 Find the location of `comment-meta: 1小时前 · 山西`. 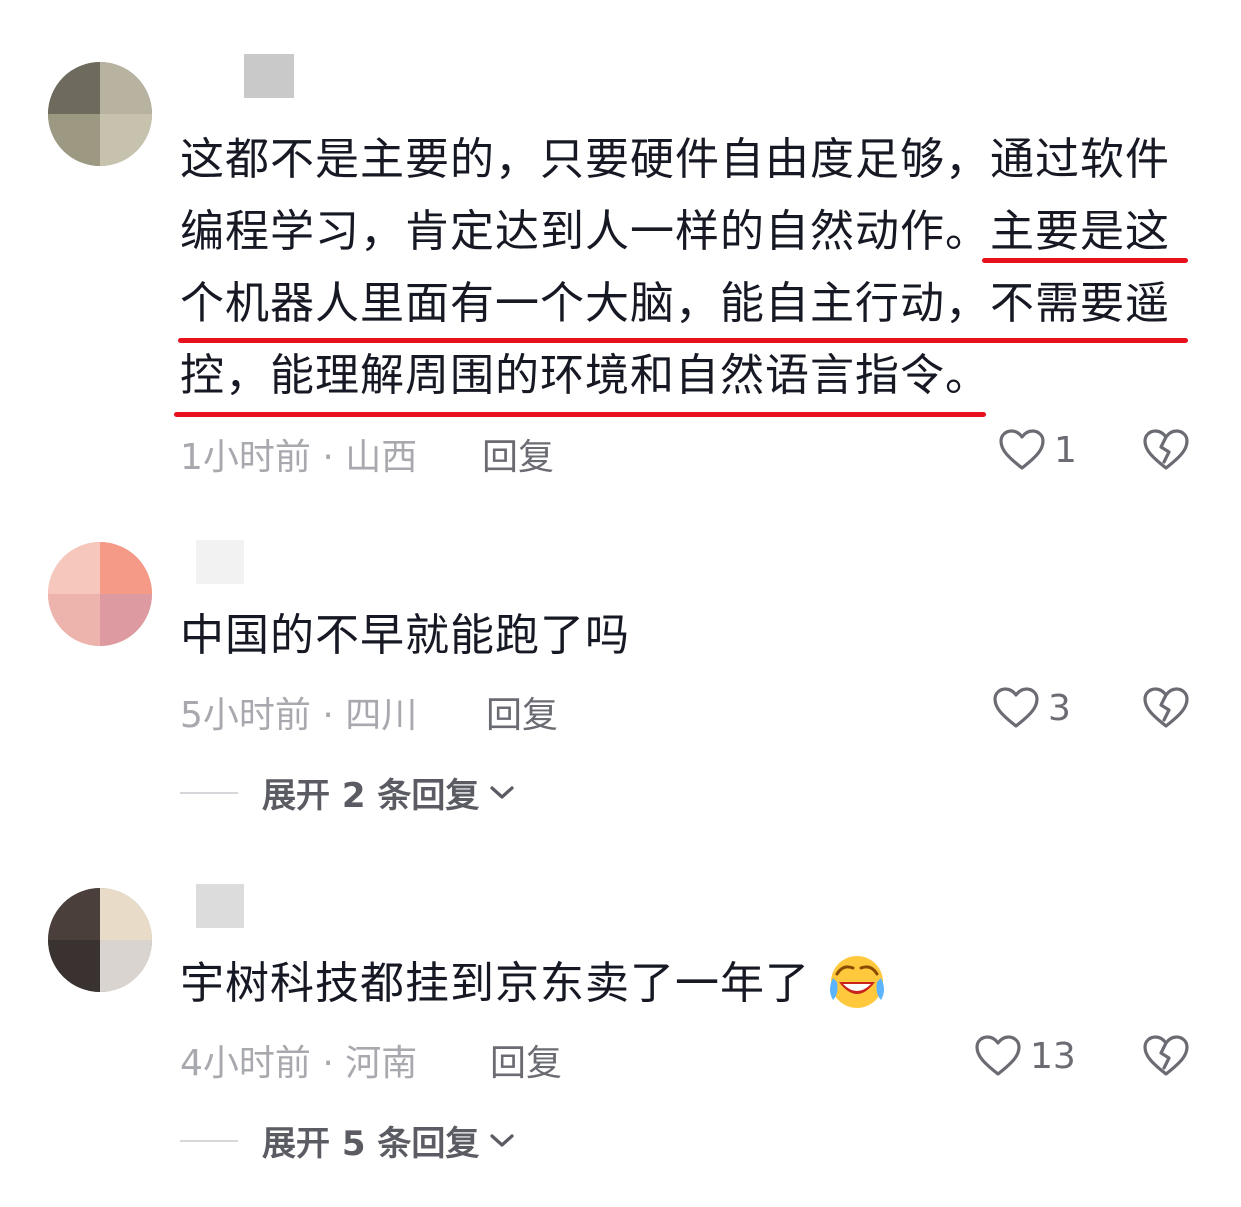

comment-meta: 1小时前 · 山西 is located at coordinates (299, 457).